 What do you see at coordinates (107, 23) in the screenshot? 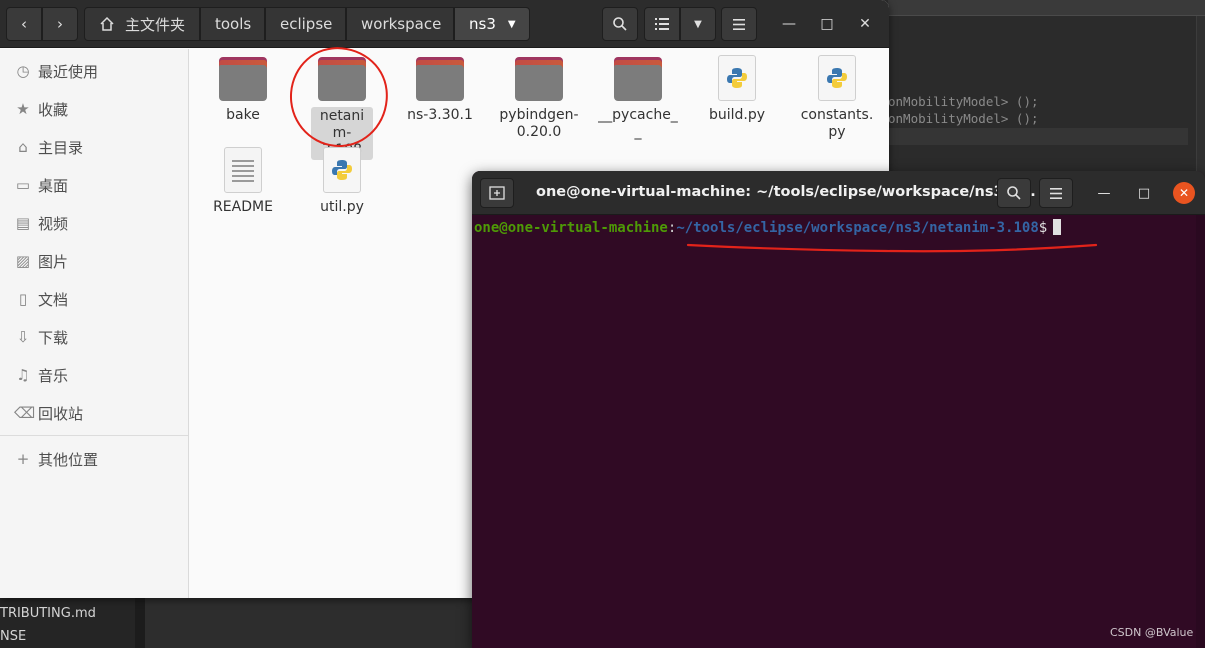
I see `home-icon` at bounding box center [107, 23].